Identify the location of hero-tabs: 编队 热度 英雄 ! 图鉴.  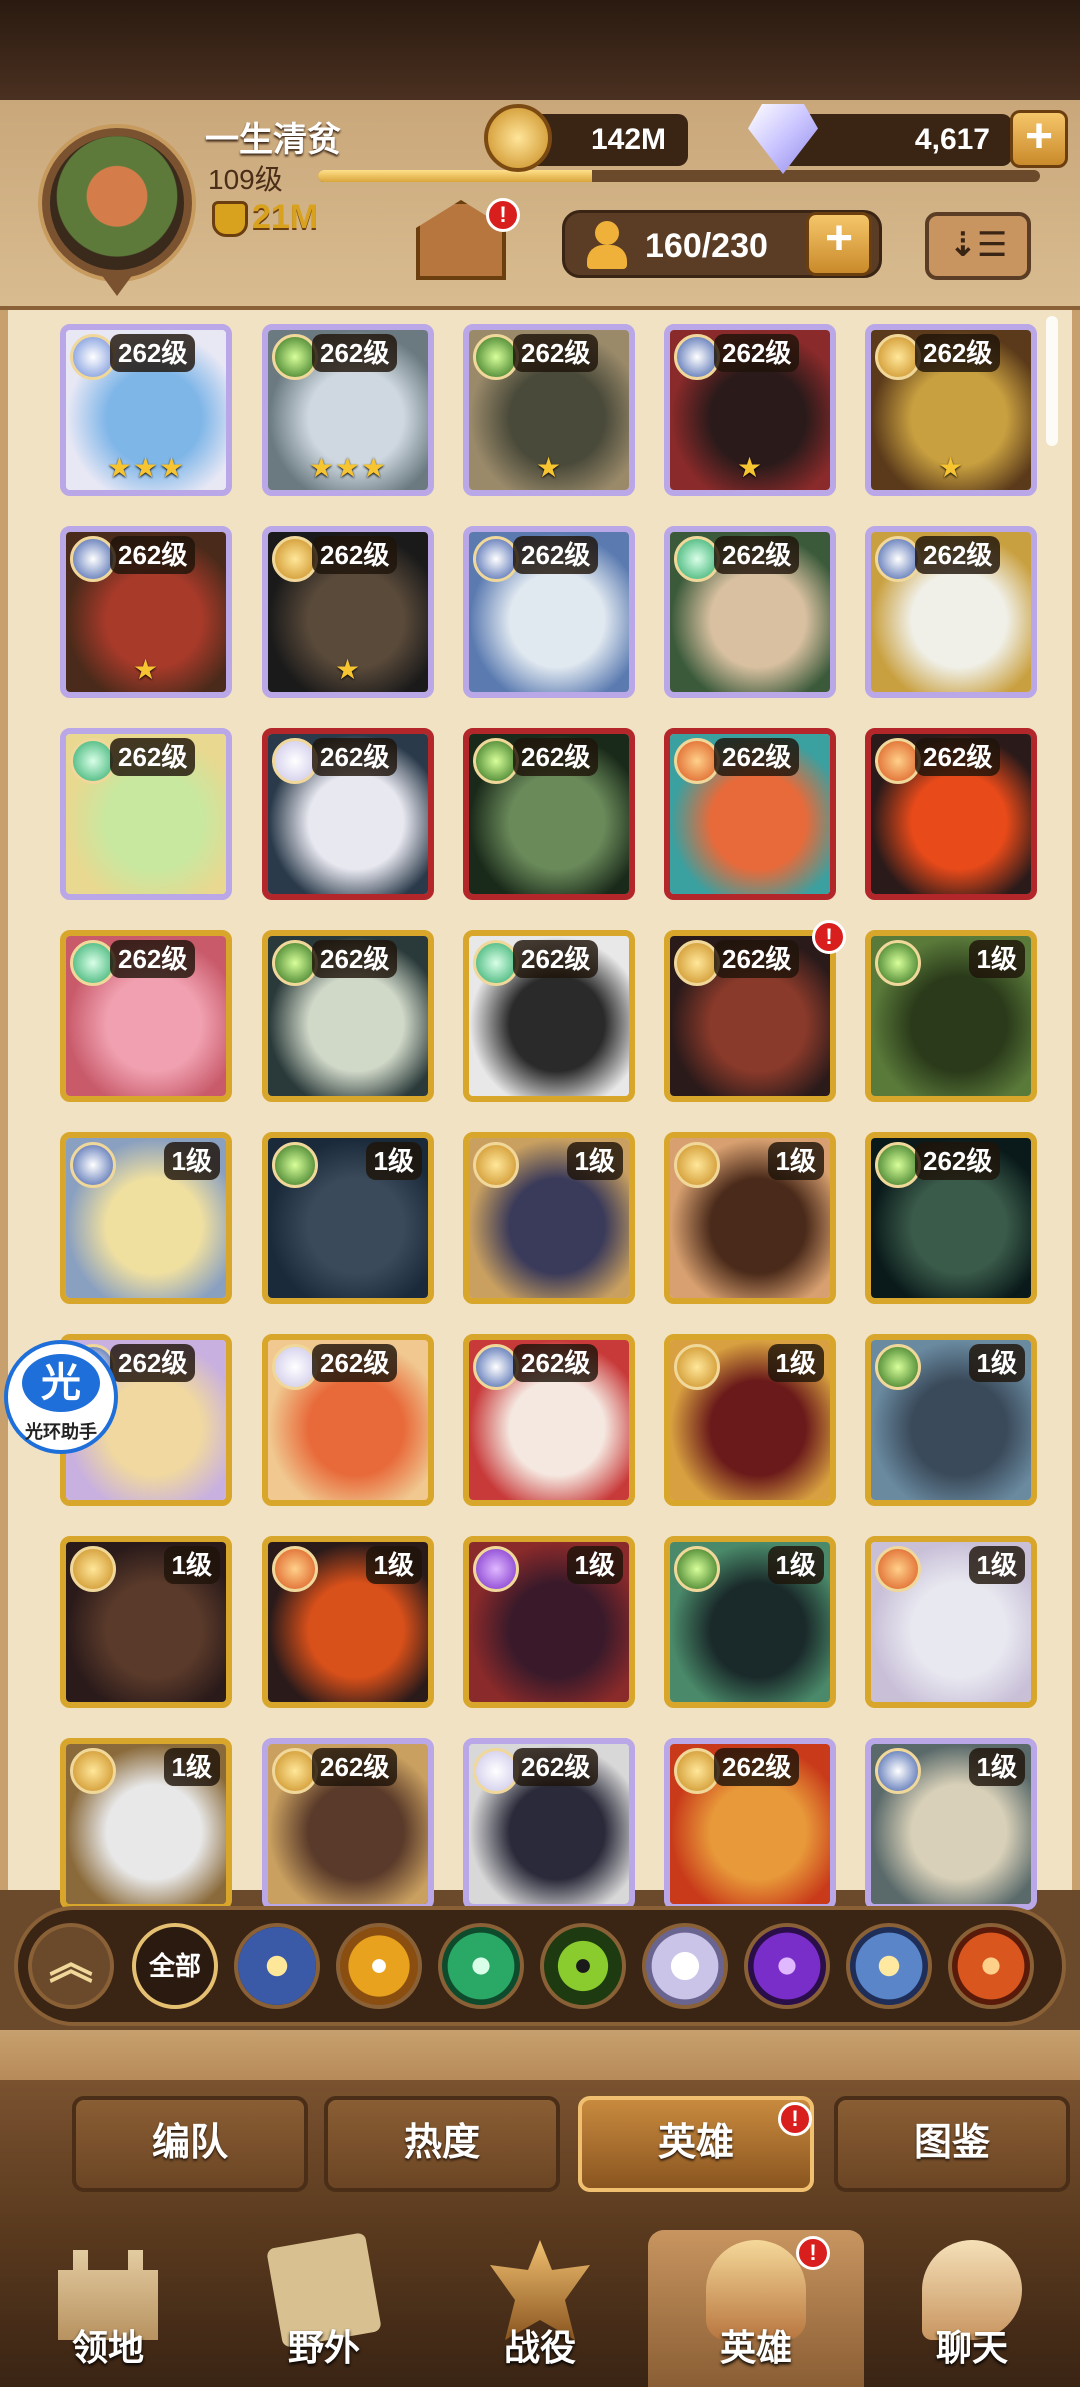
(540, 2155).